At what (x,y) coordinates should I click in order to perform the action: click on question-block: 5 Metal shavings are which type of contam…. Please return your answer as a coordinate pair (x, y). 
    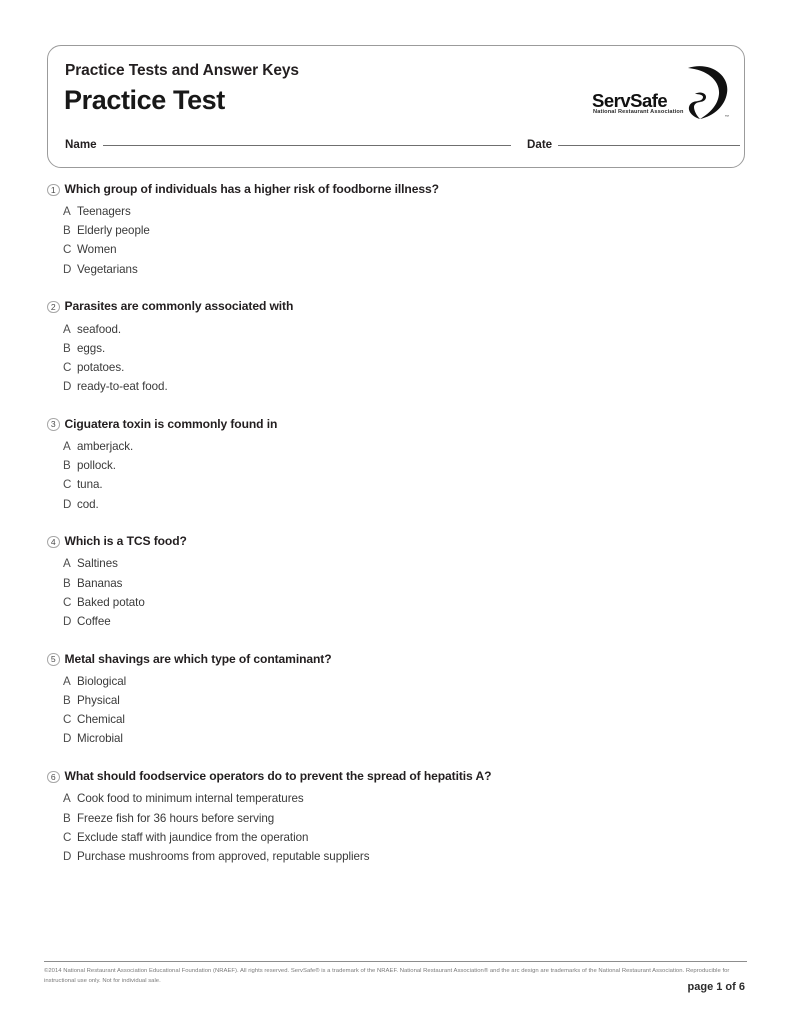
    Looking at the image, I should click on (397, 702).